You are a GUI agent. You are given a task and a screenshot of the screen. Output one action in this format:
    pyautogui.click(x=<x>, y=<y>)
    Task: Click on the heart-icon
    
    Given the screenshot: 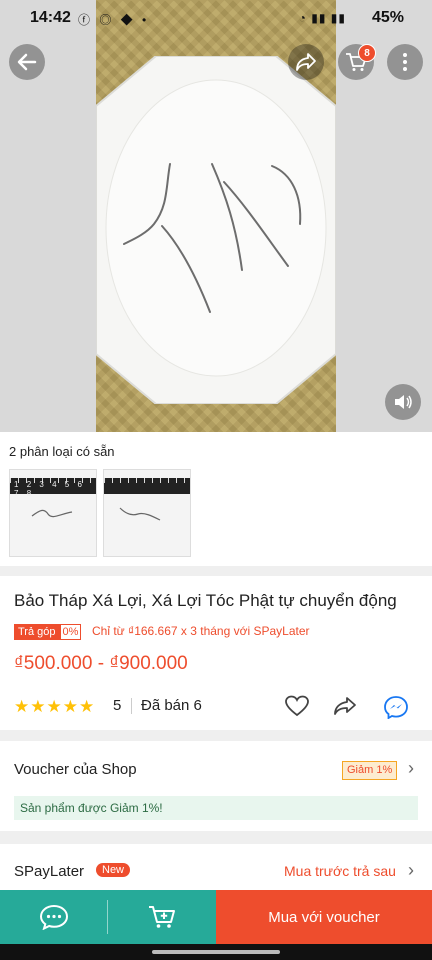 What is the action you would take?
    pyautogui.click(x=297, y=706)
    